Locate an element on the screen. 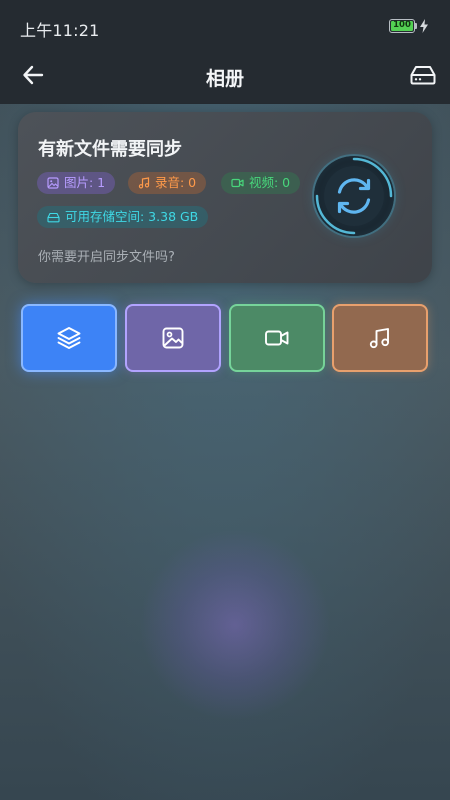  music-icon is located at coordinates (379, 338).